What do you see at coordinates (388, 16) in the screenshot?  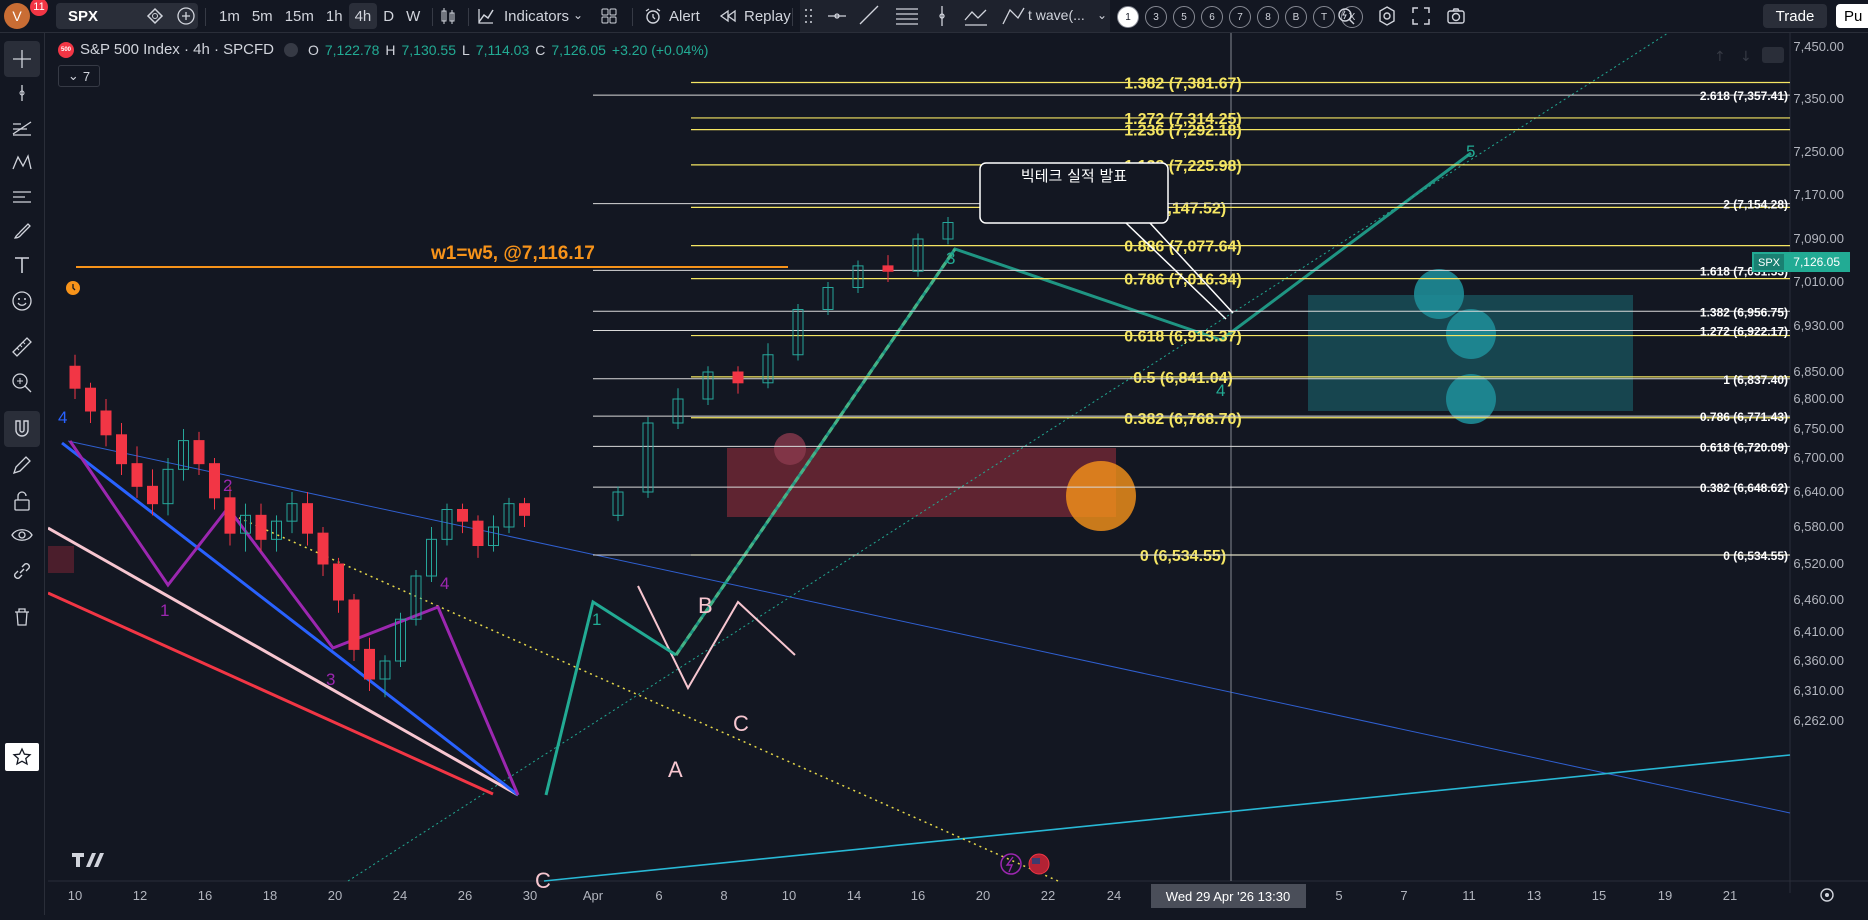 I see `timeframe-D: D` at bounding box center [388, 16].